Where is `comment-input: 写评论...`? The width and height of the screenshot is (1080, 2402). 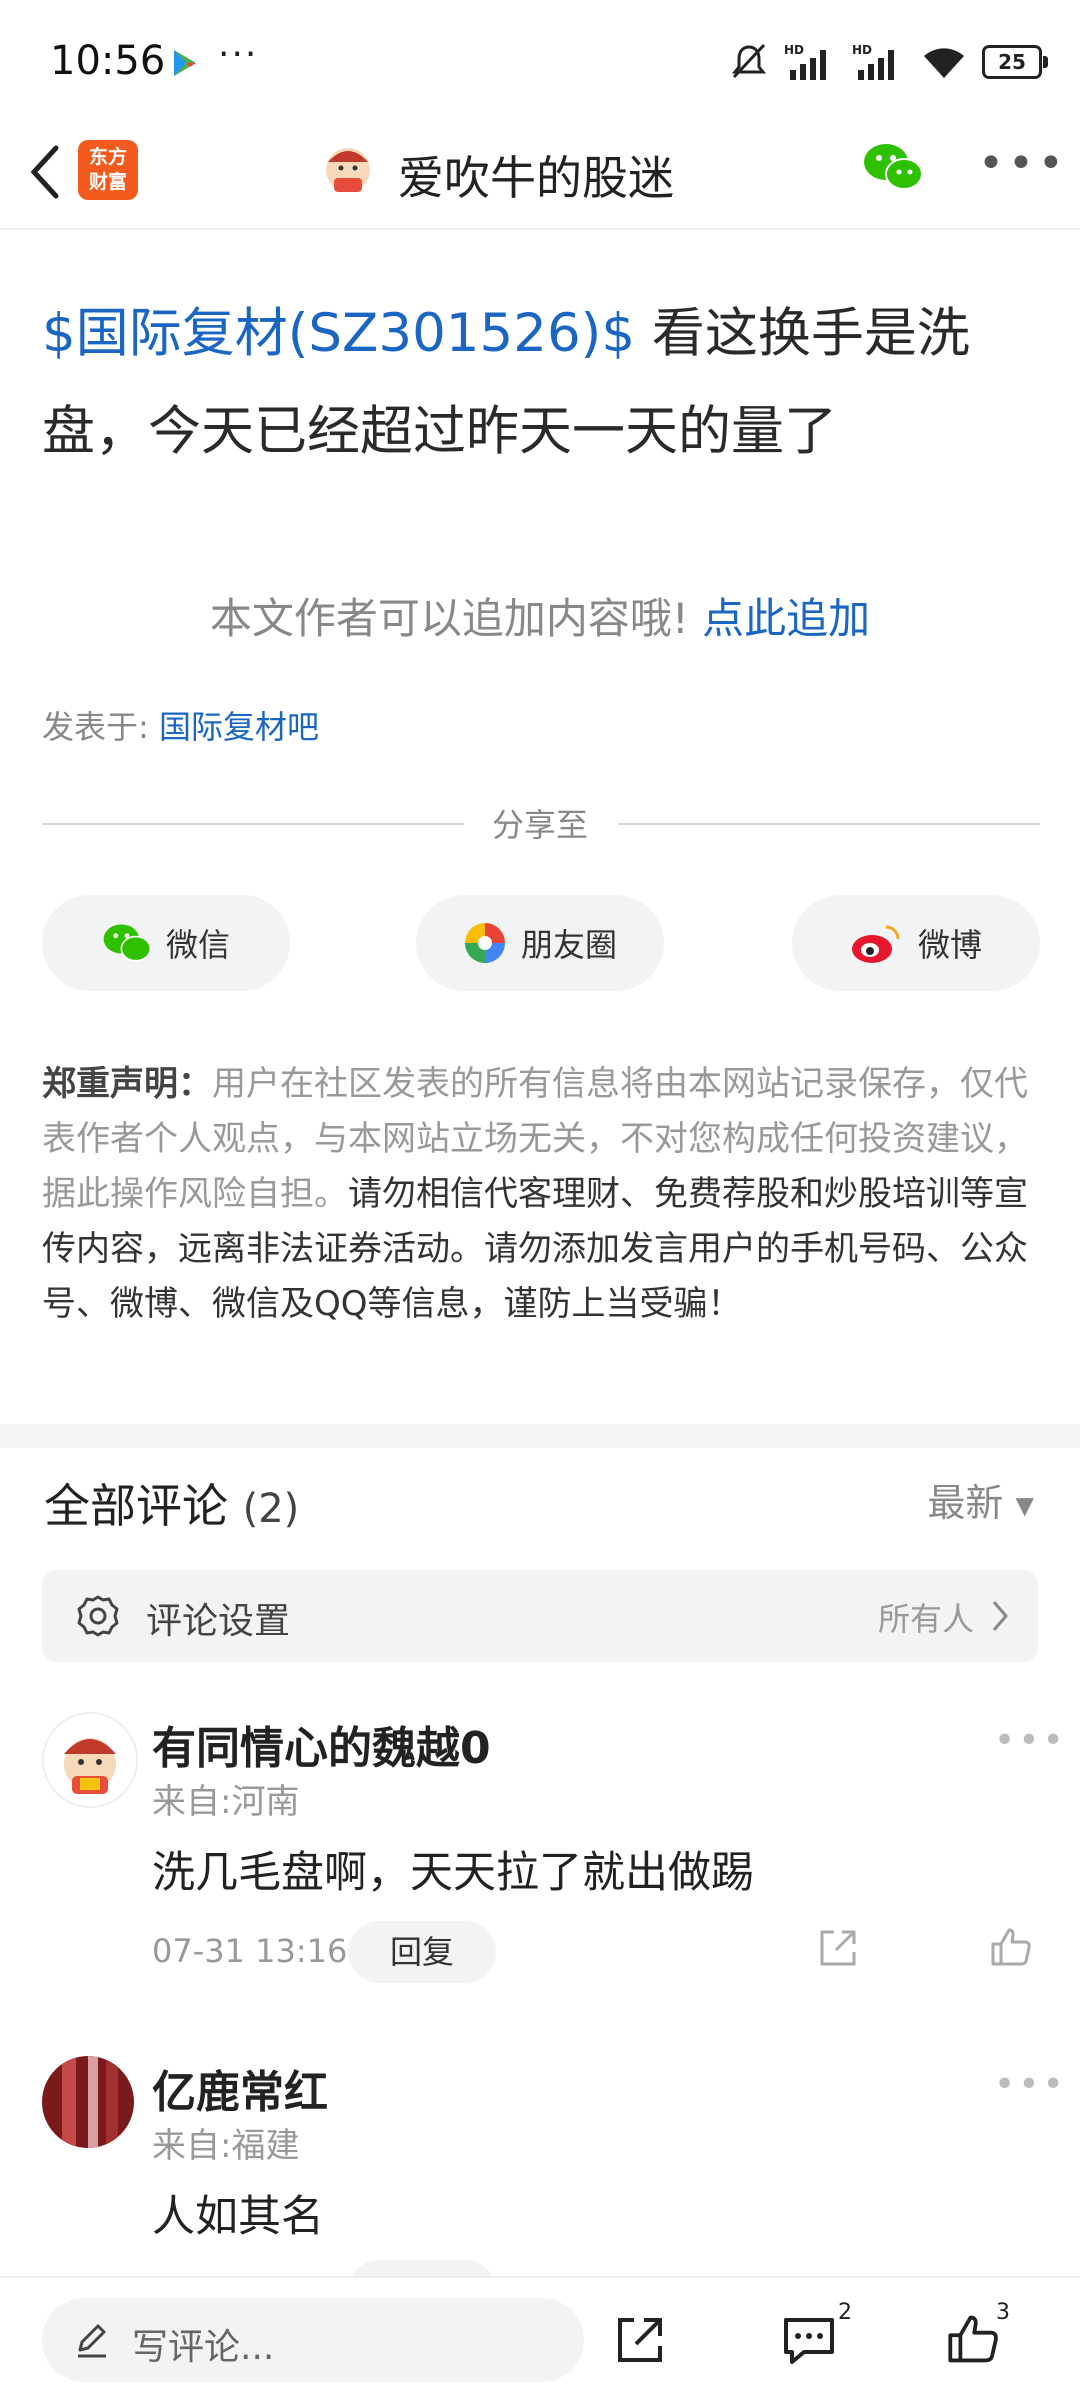 comment-input: 写评论... is located at coordinates (313, 2340).